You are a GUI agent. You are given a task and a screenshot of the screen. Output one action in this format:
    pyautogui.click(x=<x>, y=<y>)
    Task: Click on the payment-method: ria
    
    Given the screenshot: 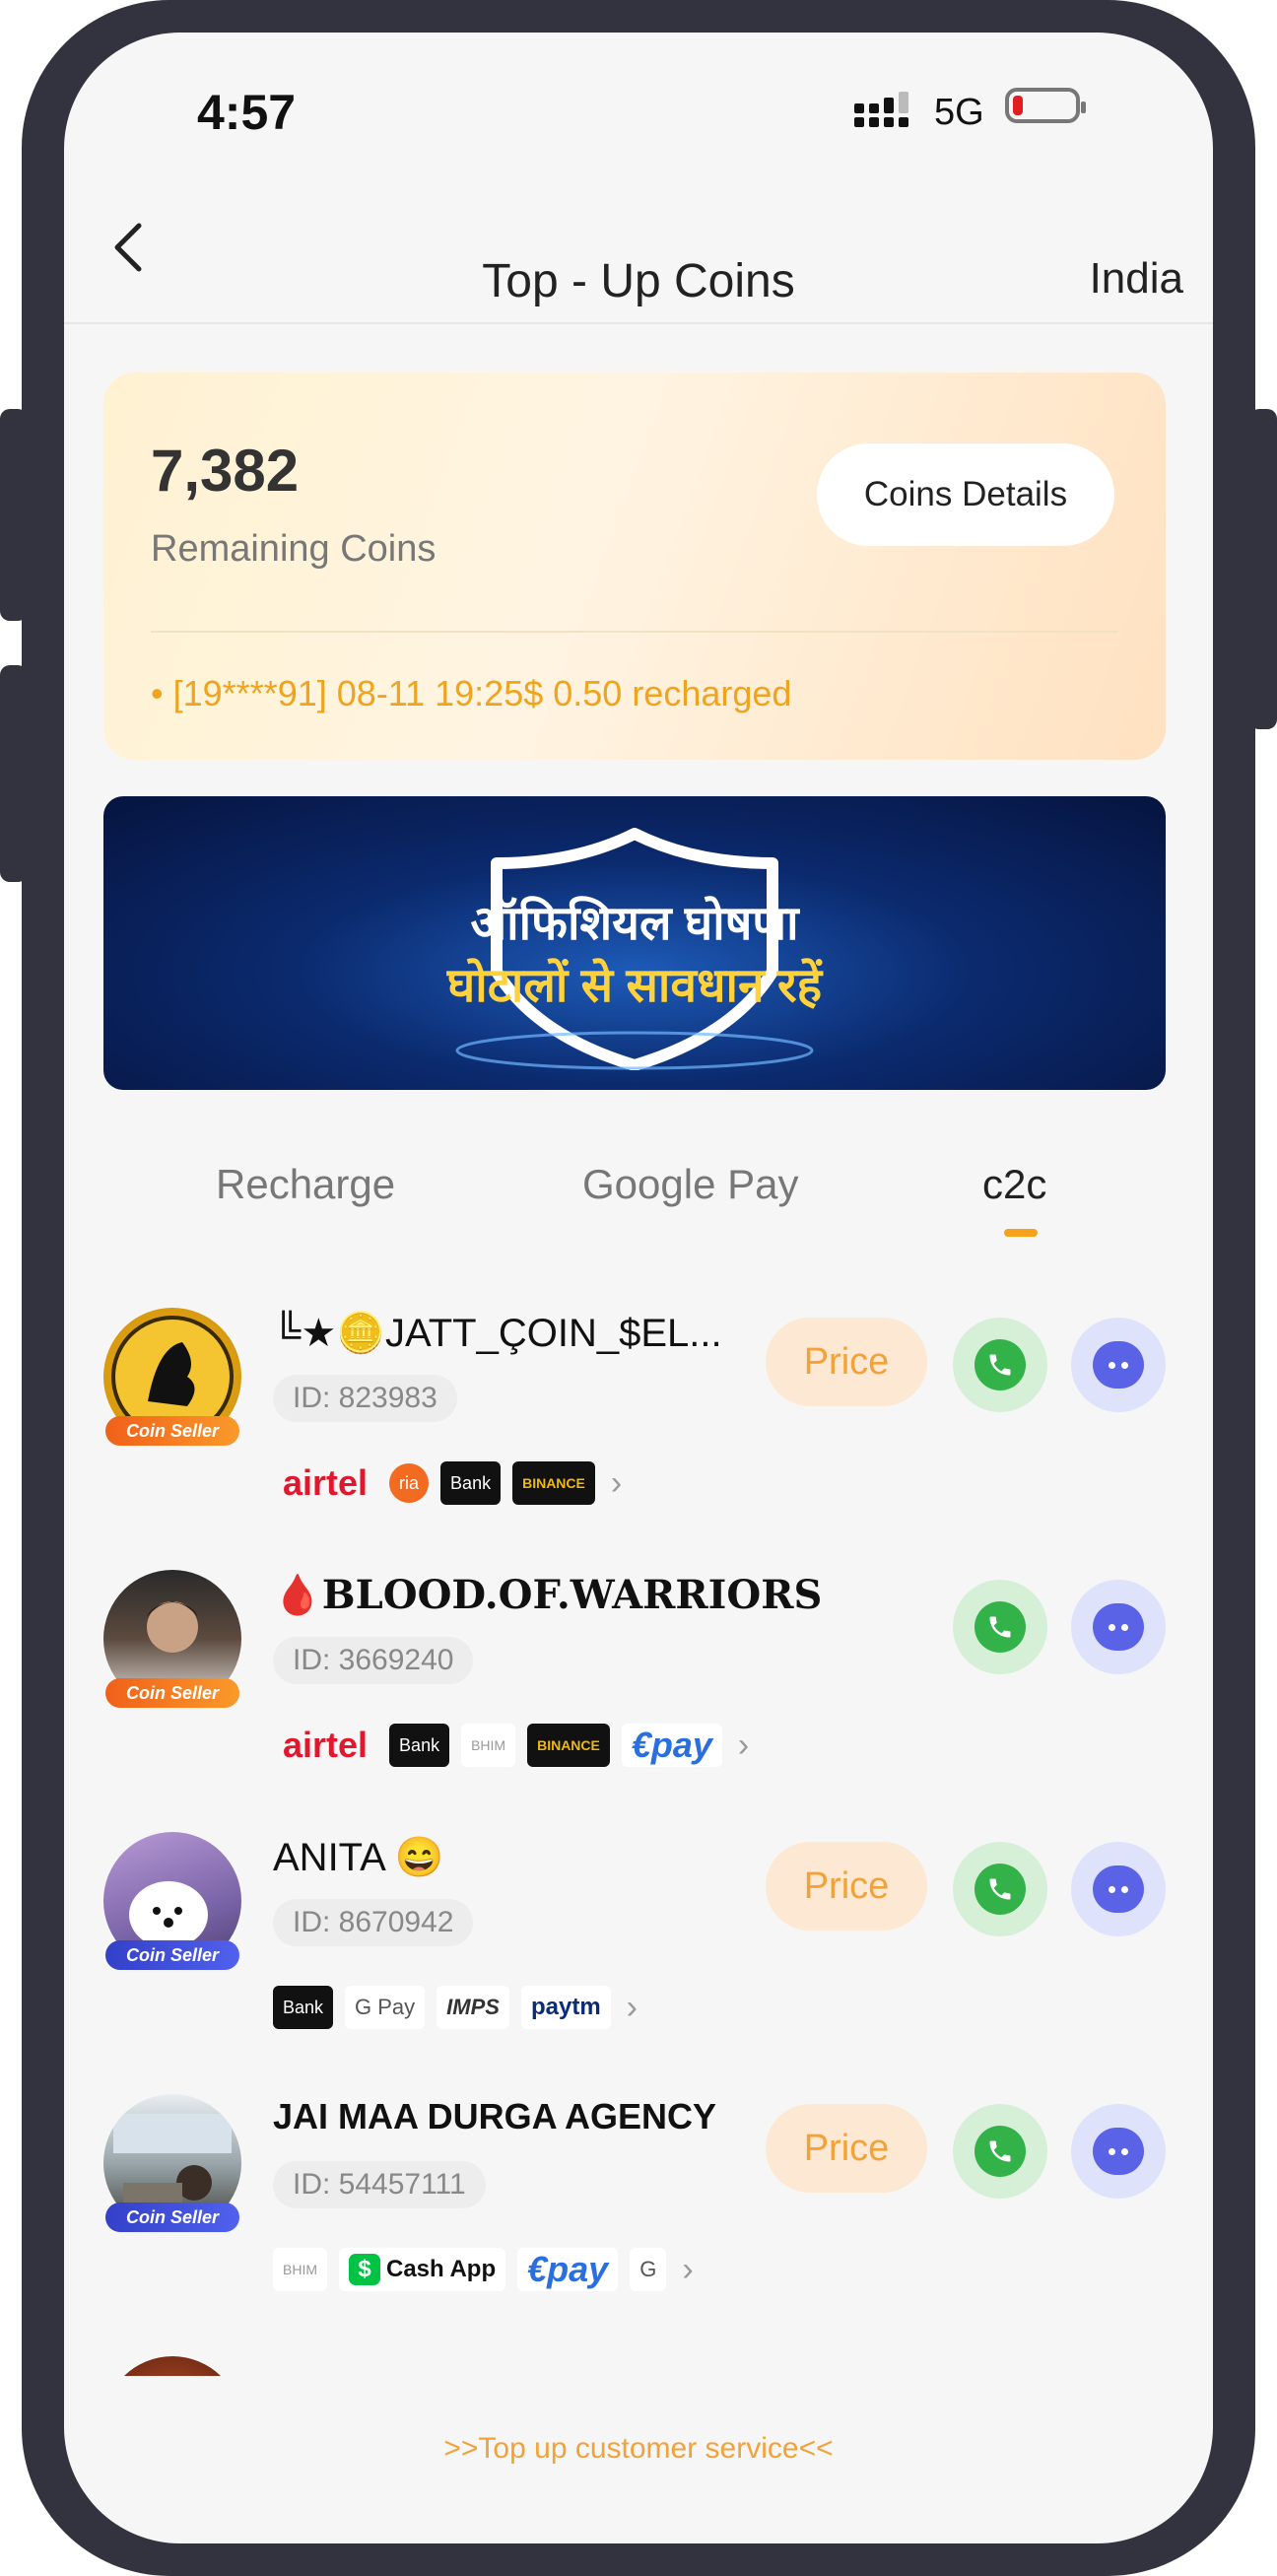 What is the action you would take?
    pyautogui.click(x=409, y=1483)
    